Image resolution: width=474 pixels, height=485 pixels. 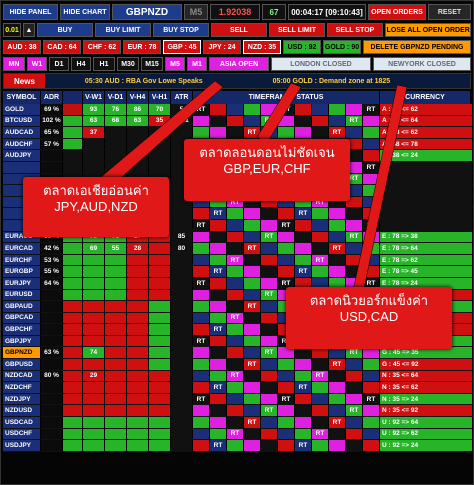 What do you see at coordinates (267, 170) in the screenshot?
I see `annotation-london: ตลาดลอนดอนไม่ชัดเจน GBP,EUR,CHF` at bounding box center [267, 170].